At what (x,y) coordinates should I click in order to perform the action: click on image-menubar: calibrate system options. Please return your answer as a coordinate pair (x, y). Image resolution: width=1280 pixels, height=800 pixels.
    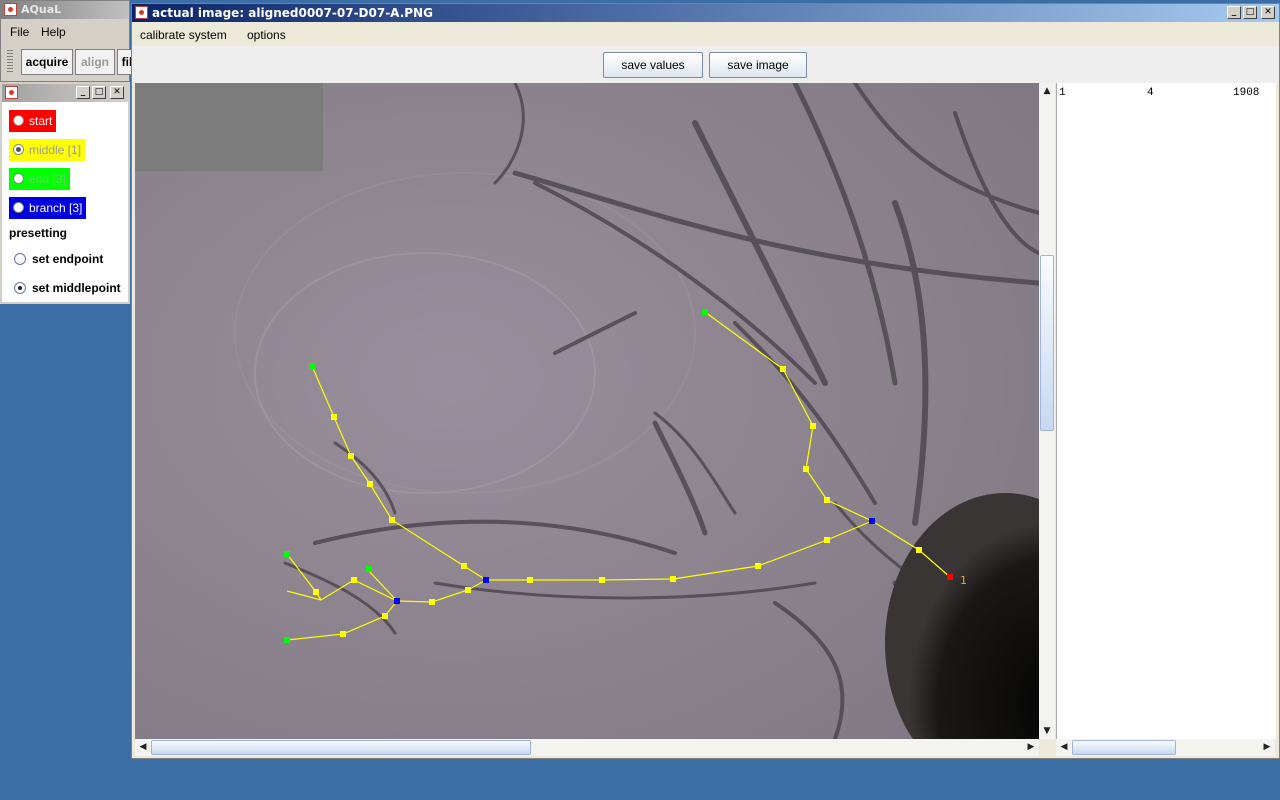
    Looking at the image, I should click on (705, 35).